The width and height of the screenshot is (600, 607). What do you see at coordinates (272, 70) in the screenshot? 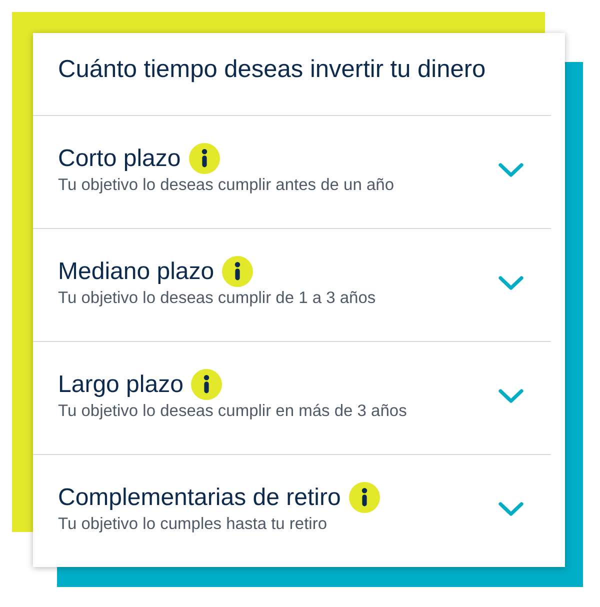
I see `card-title: Cuánto tiempo deseas invertir tu dinero` at bounding box center [272, 70].